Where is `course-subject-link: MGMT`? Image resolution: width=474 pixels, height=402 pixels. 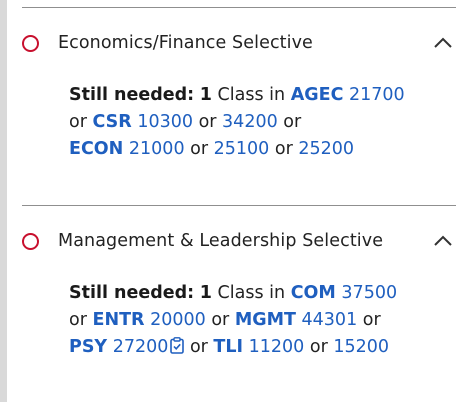 course-subject-link: MGMT is located at coordinates (265, 320).